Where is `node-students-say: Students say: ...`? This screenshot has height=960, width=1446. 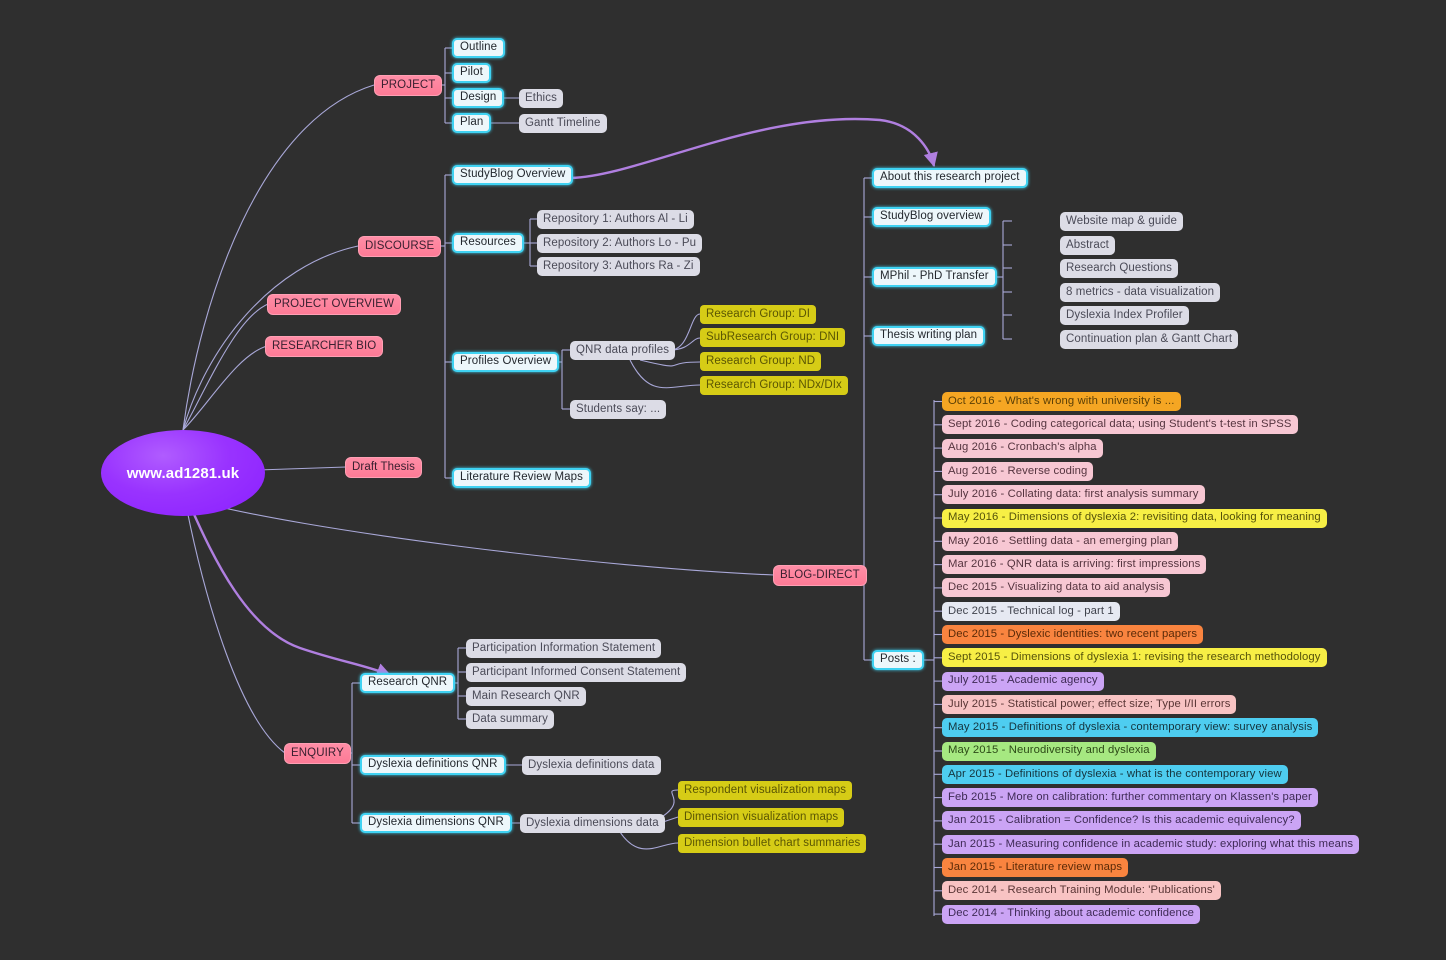
node-students-say: Students say: ... is located at coordinates (618, 409).